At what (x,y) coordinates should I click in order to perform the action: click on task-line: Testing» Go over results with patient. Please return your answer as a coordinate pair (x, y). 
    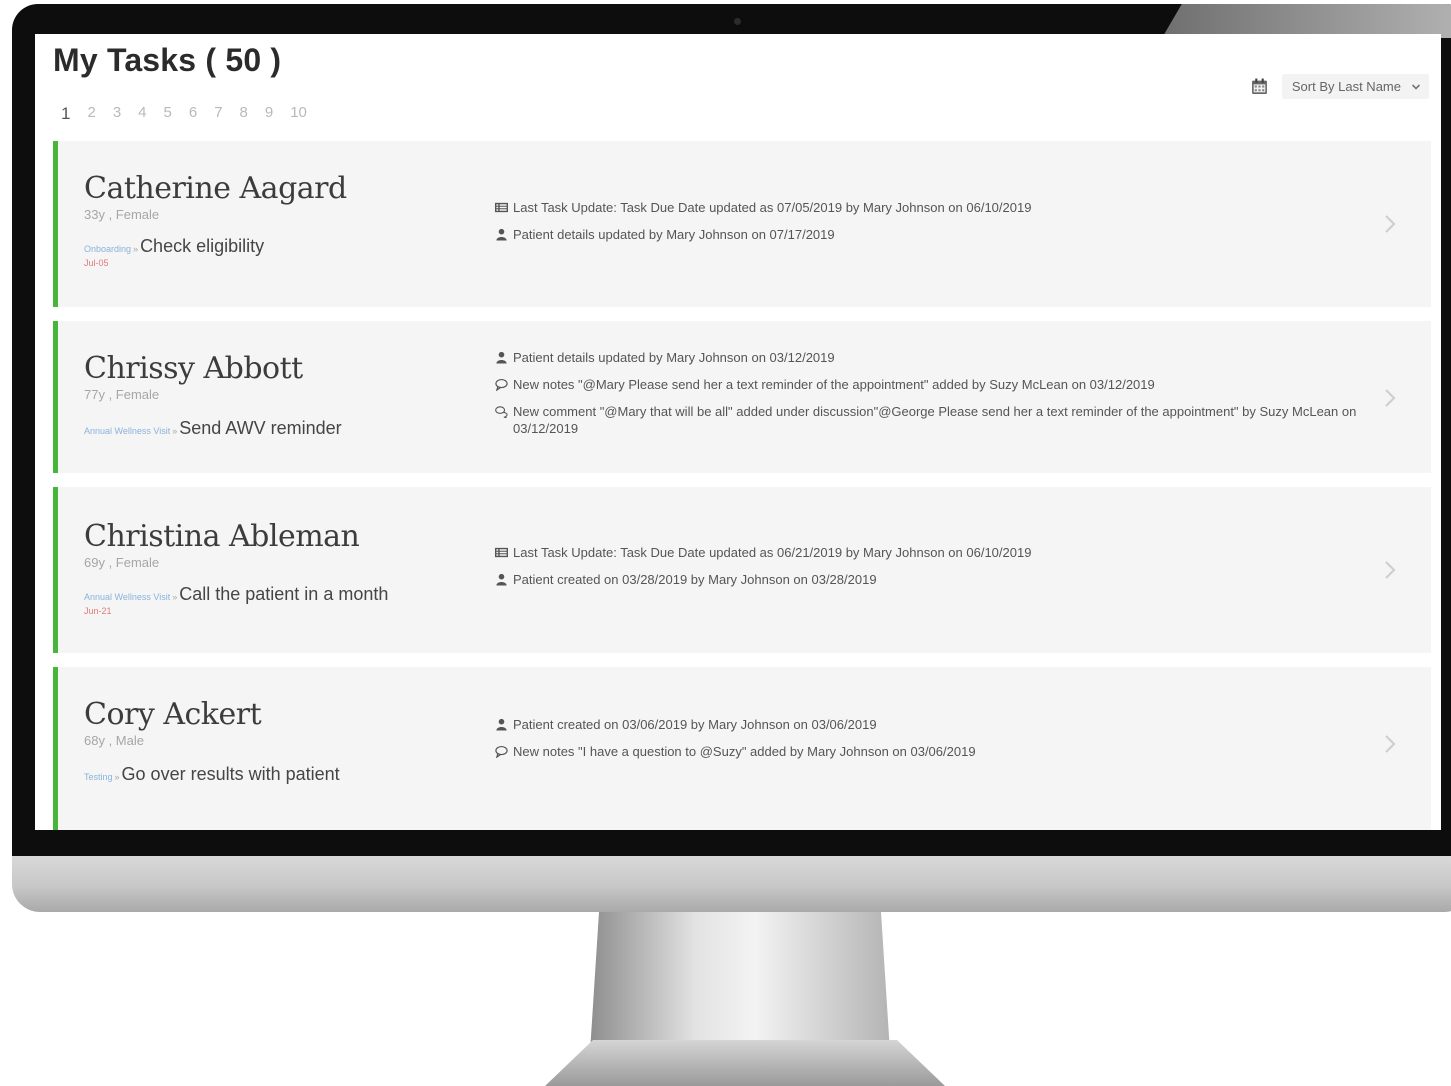
    Looking at the image, I should click on (269, 774).